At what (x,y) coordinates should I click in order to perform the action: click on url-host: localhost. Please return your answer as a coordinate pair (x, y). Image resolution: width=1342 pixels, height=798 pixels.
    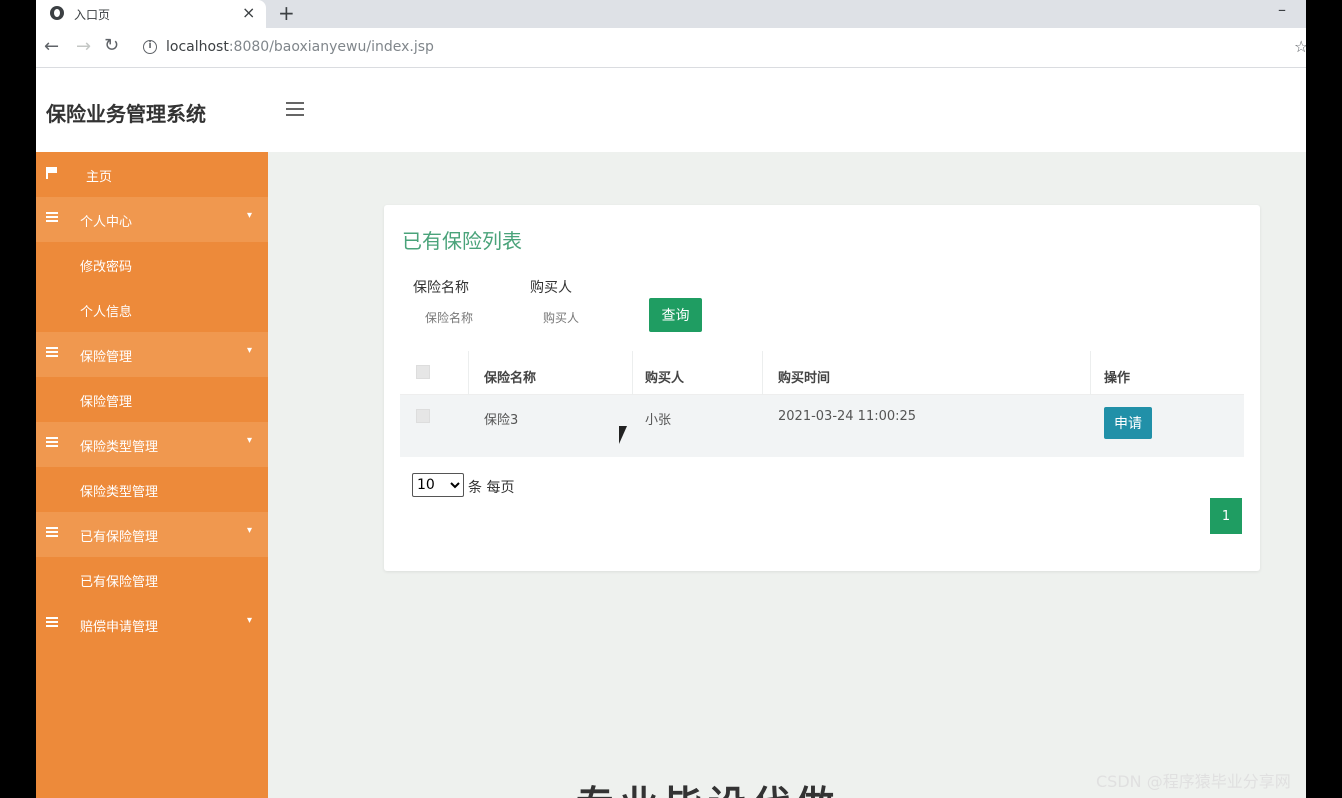
    Looking at the image, I should click on (197, 47).